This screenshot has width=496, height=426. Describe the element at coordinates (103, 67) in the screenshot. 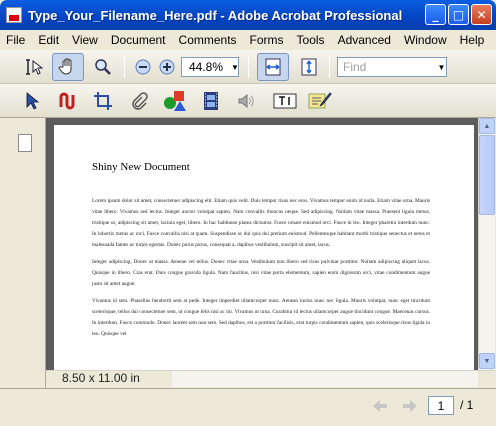

I see `zoom-tool-icon` at that location.